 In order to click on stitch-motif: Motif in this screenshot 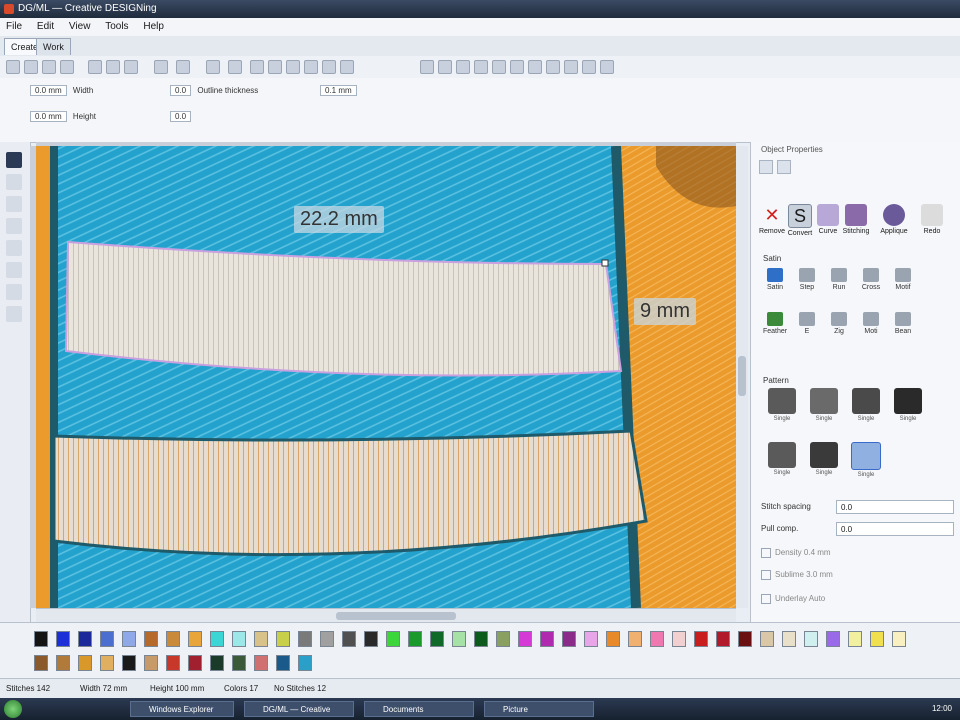, I will do `click(903, 279)`.